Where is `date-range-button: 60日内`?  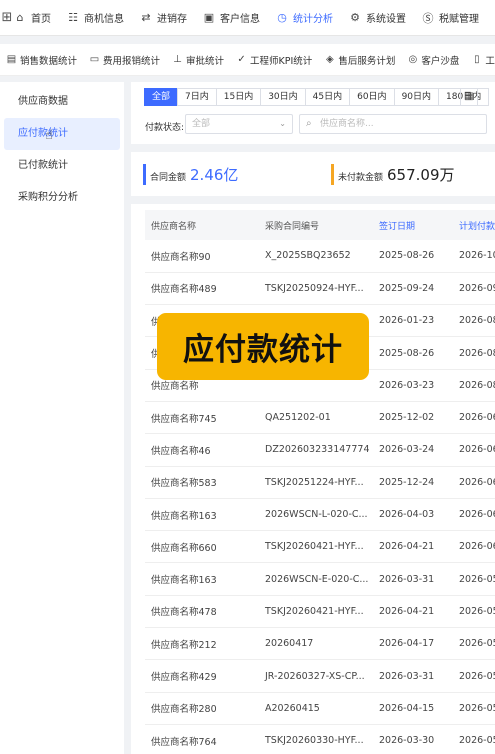 date-range-button: 60日内 is located at coordinates (372, 97).